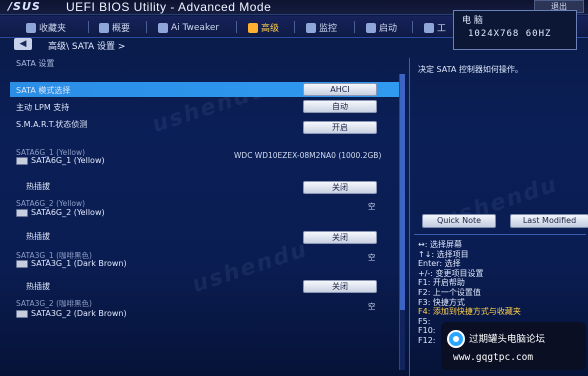  Describe the element at coordinates (328, 29) in the screenshot. I see `menu-label: 监控` at that location.